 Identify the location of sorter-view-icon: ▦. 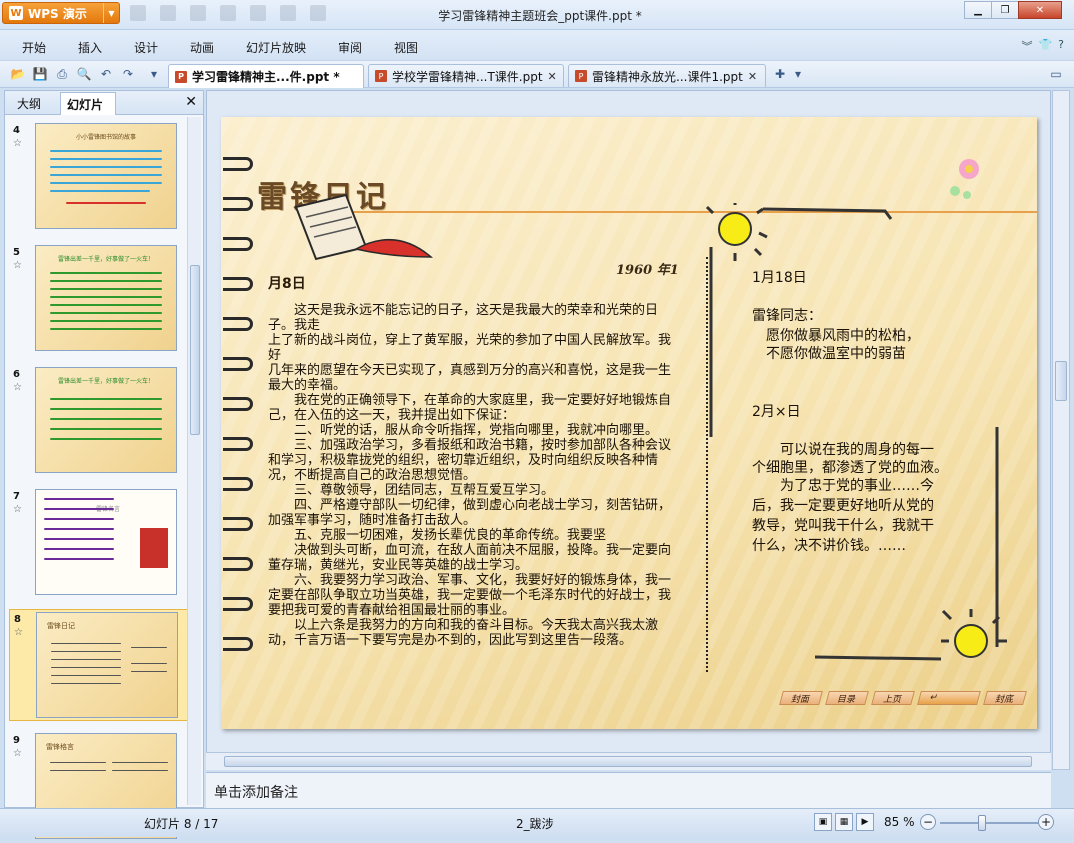
(844, 822).